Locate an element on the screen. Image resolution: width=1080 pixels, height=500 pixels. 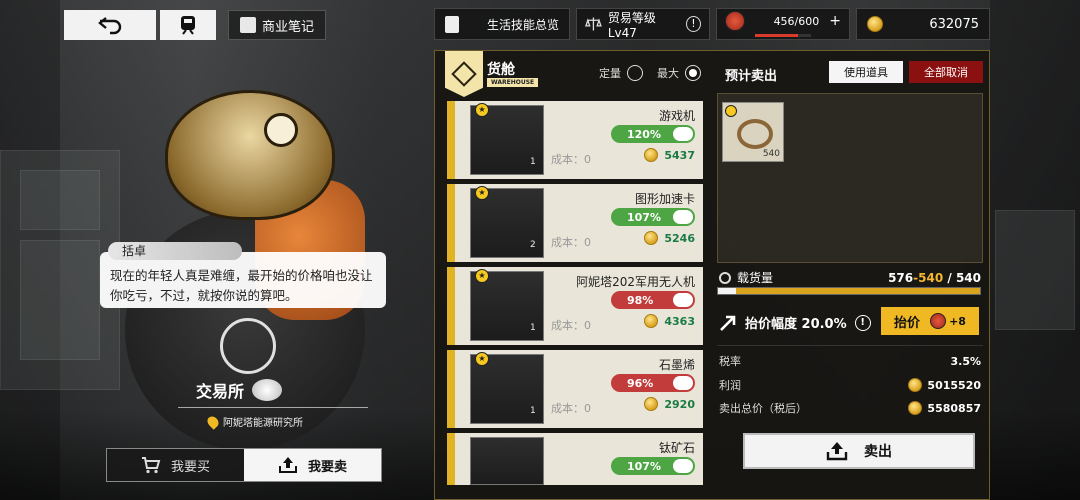
sell-slot: 540 is located at coordinates (753, 132).